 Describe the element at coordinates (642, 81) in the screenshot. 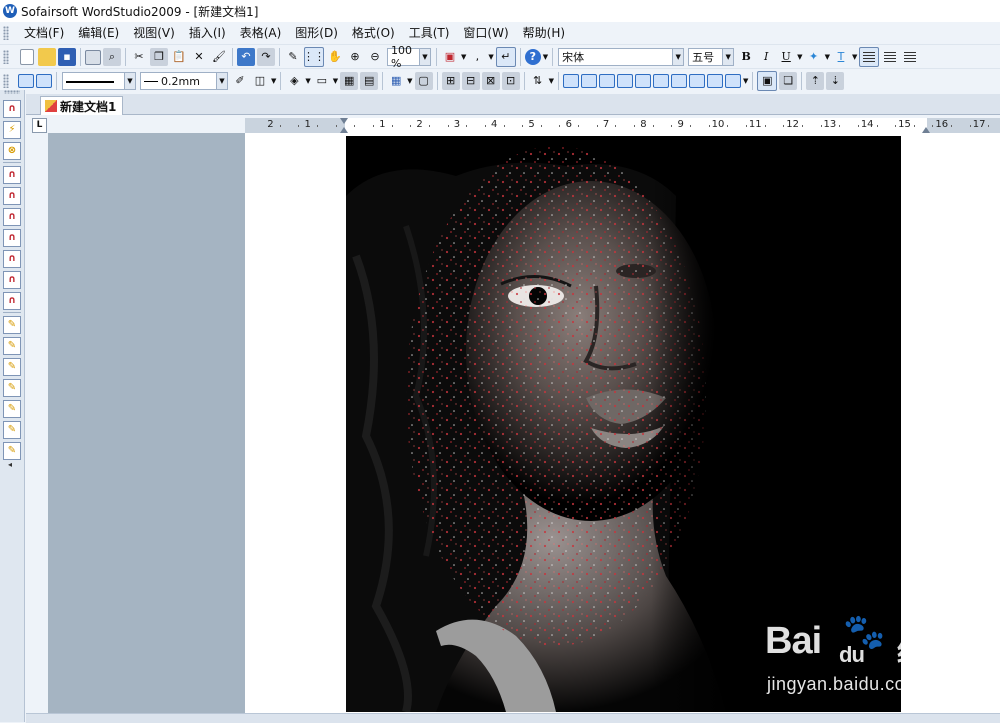

I see `shape-5-icon` at that location.